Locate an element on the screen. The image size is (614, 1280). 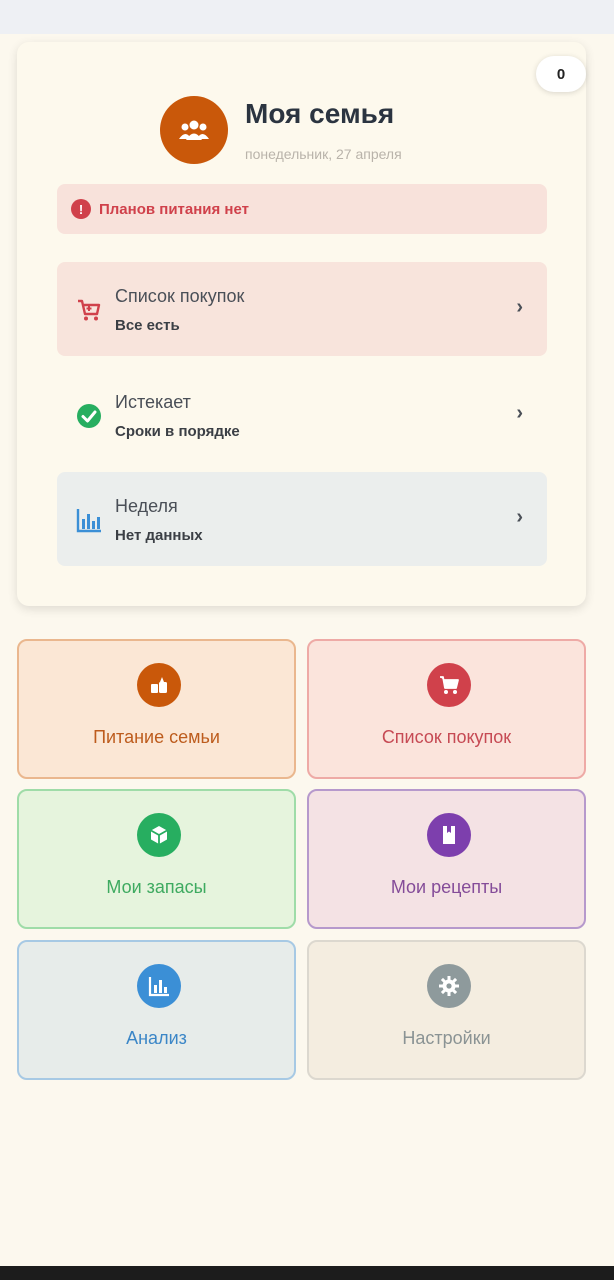
tile-analysis: Анализ is located at coordinates (156, 1010).